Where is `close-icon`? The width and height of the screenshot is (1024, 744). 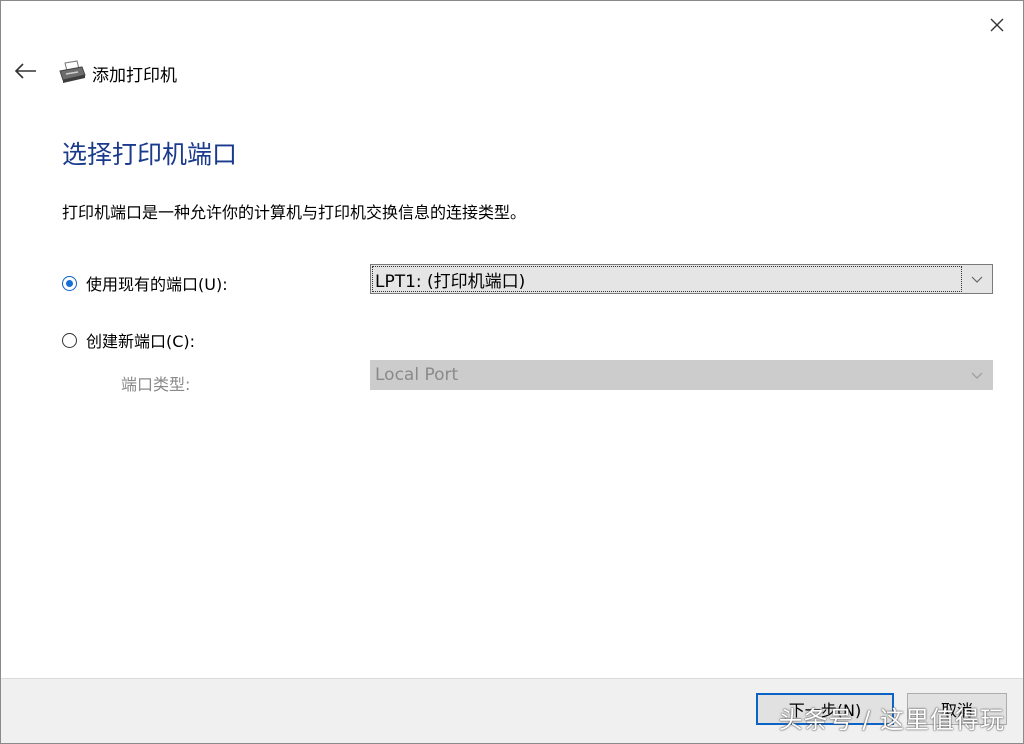 close-icon is located at coordinates (997, 25).